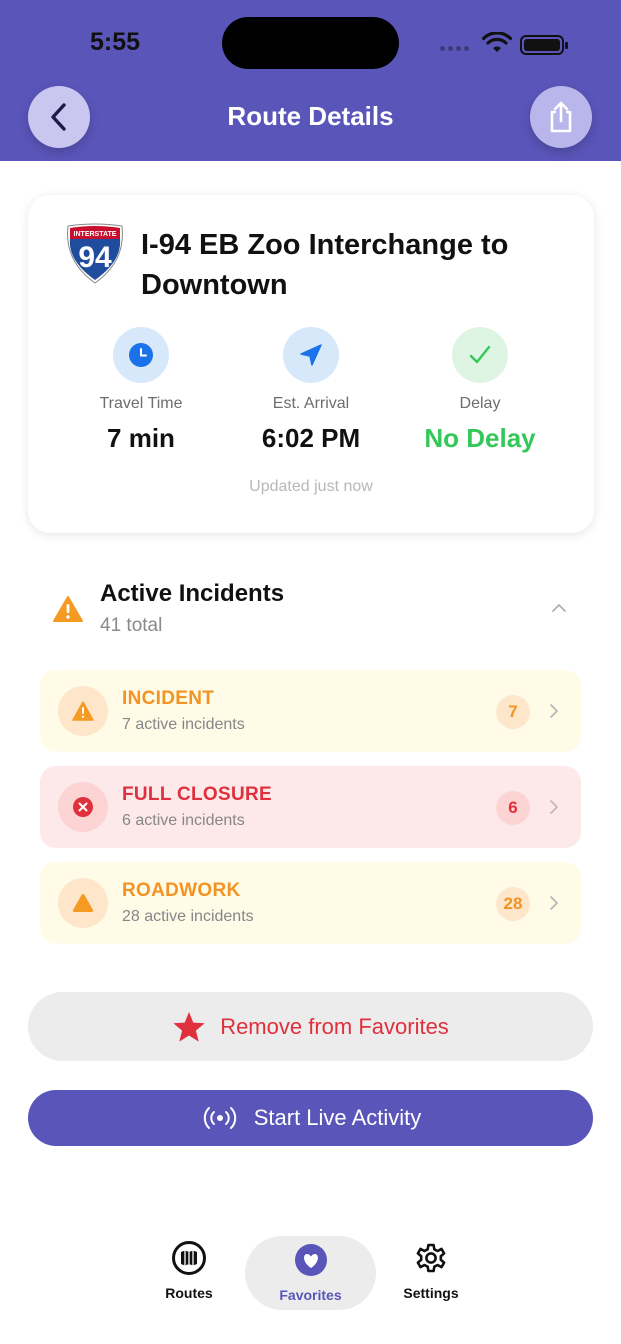 This screenshot has height=1344, width=621. What do you see at coordinates (192, 593) in the screenshot?
I see `incidents-title: Active Incidents` at bounding box center [192, 593].